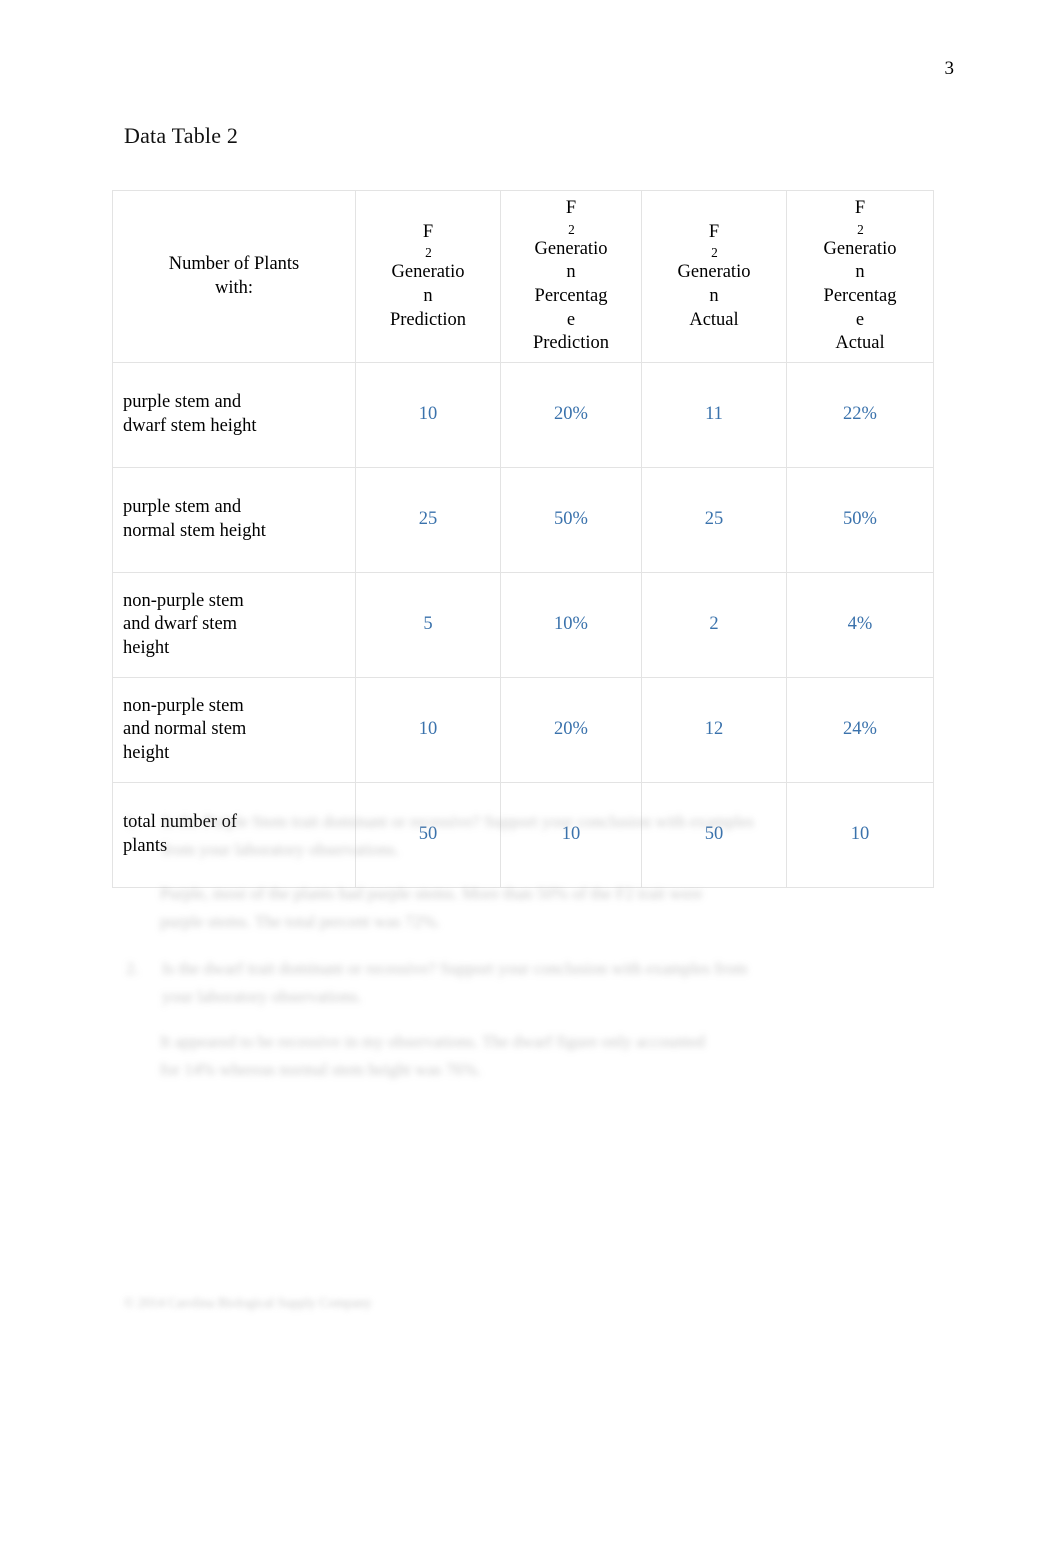 The width and height of the screenshot is (1062, 1561). Describe the element at coordinates (234, 520) in the screenshot. I see `row-label: purple stem and normal stem height` at that location.